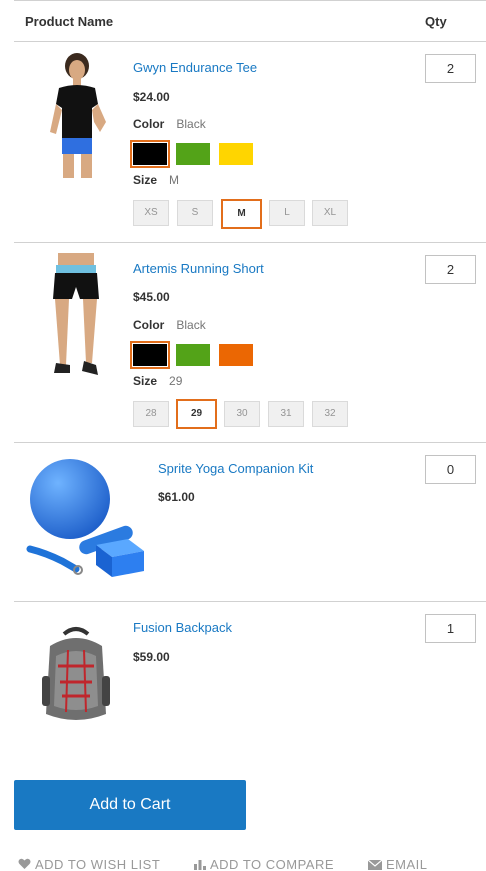  I want to click on product-name-link: Sprite Yoga Companion Kit, so click(235, 468).